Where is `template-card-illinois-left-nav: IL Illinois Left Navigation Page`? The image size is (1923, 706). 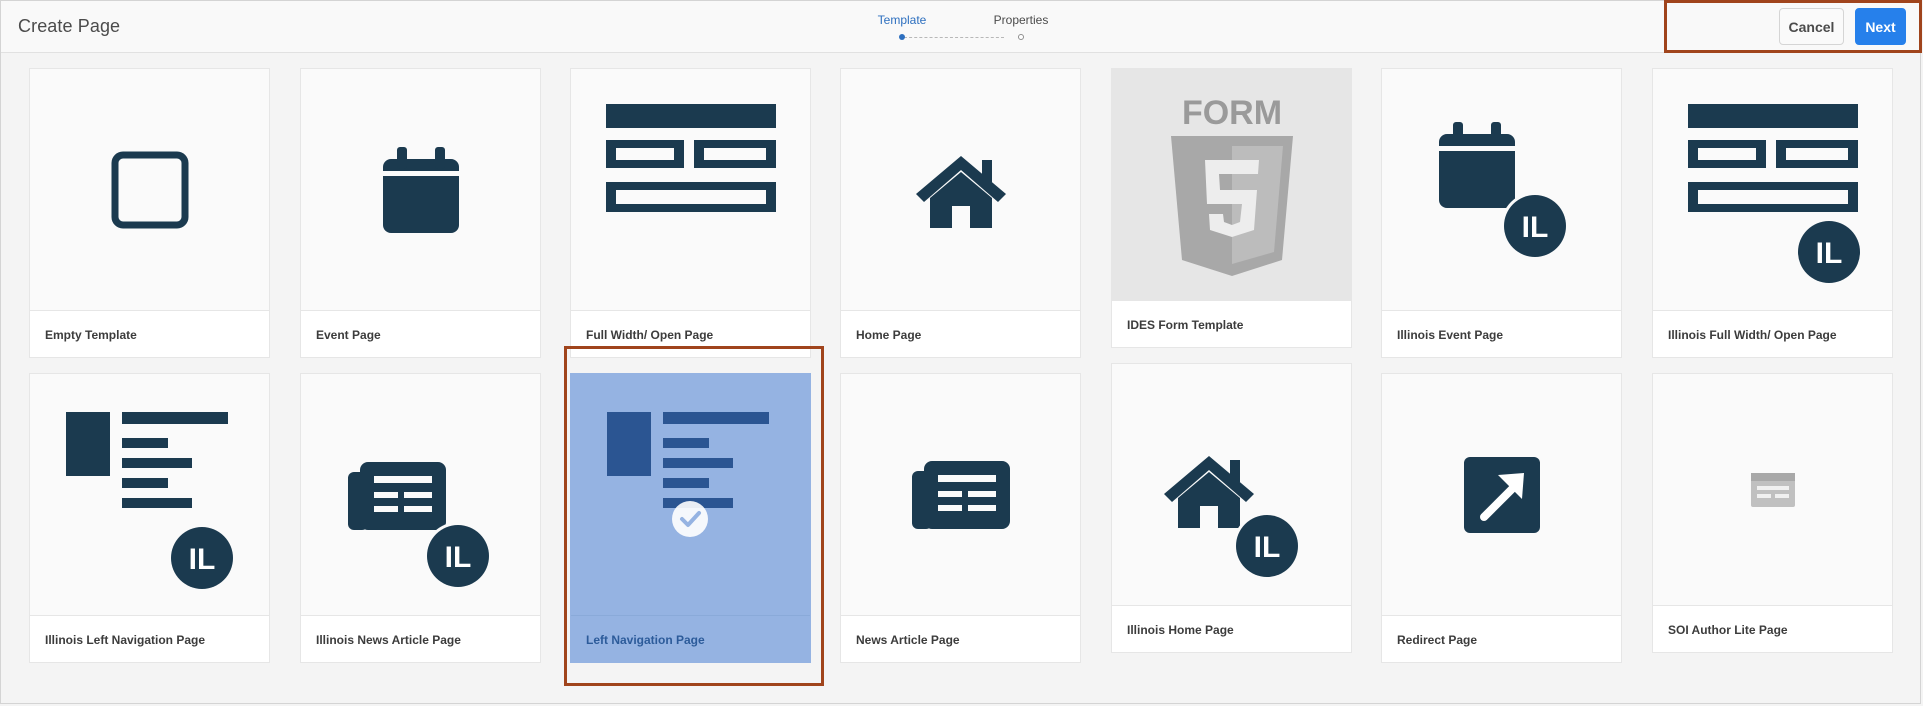 template-card-illinois-left-nav: IL Illinois Left Navigation Page is located at coordinates (149, 518).